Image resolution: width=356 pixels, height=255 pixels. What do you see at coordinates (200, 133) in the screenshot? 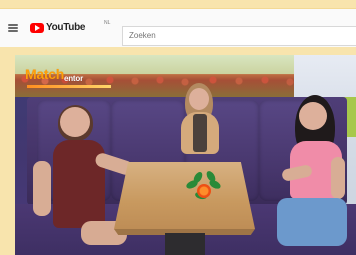
I see `person-middle-shirt` at bounding box center [200, 133].